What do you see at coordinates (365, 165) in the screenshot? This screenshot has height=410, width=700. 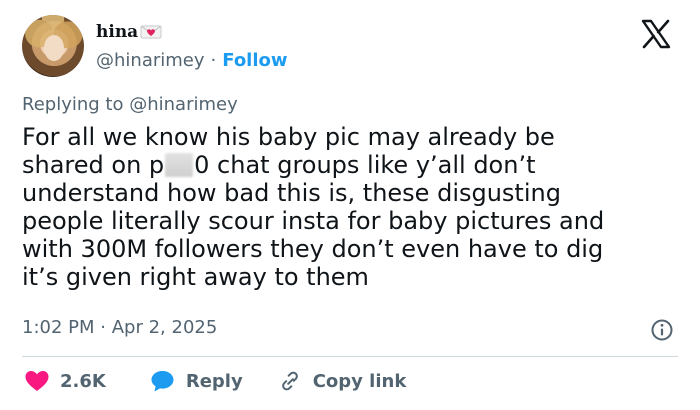 I see `tweet-line-part: 0 chat groups like y’all don’t` at bounding box center [365, 165].